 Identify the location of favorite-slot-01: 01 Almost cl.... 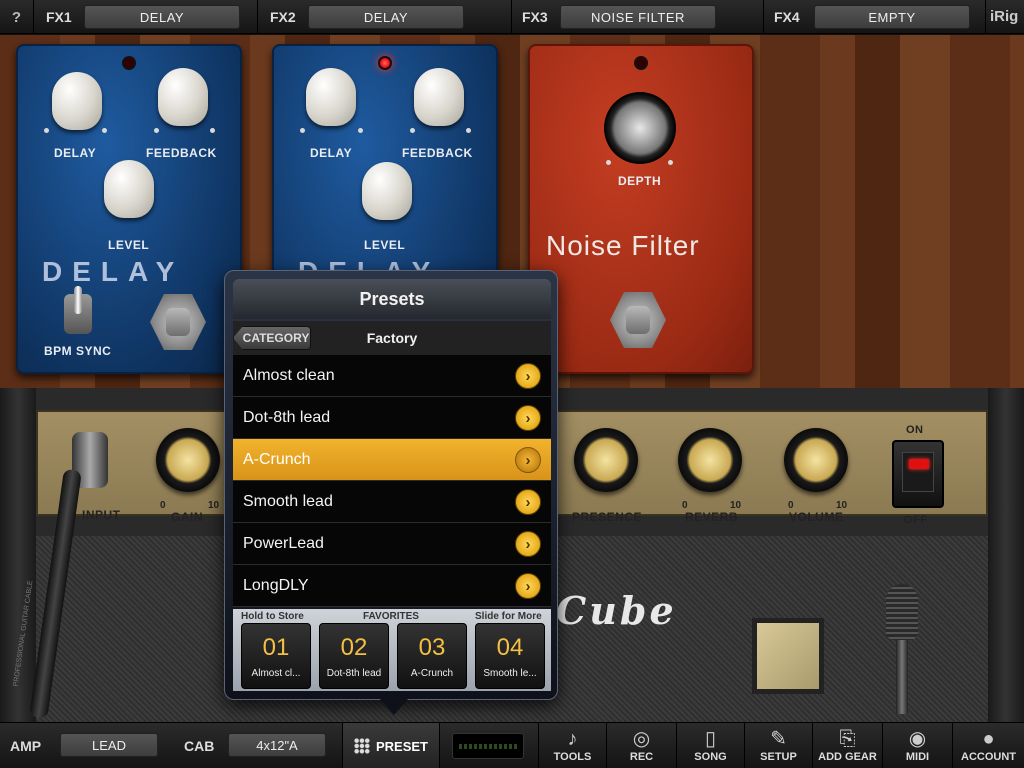
(276, 656).